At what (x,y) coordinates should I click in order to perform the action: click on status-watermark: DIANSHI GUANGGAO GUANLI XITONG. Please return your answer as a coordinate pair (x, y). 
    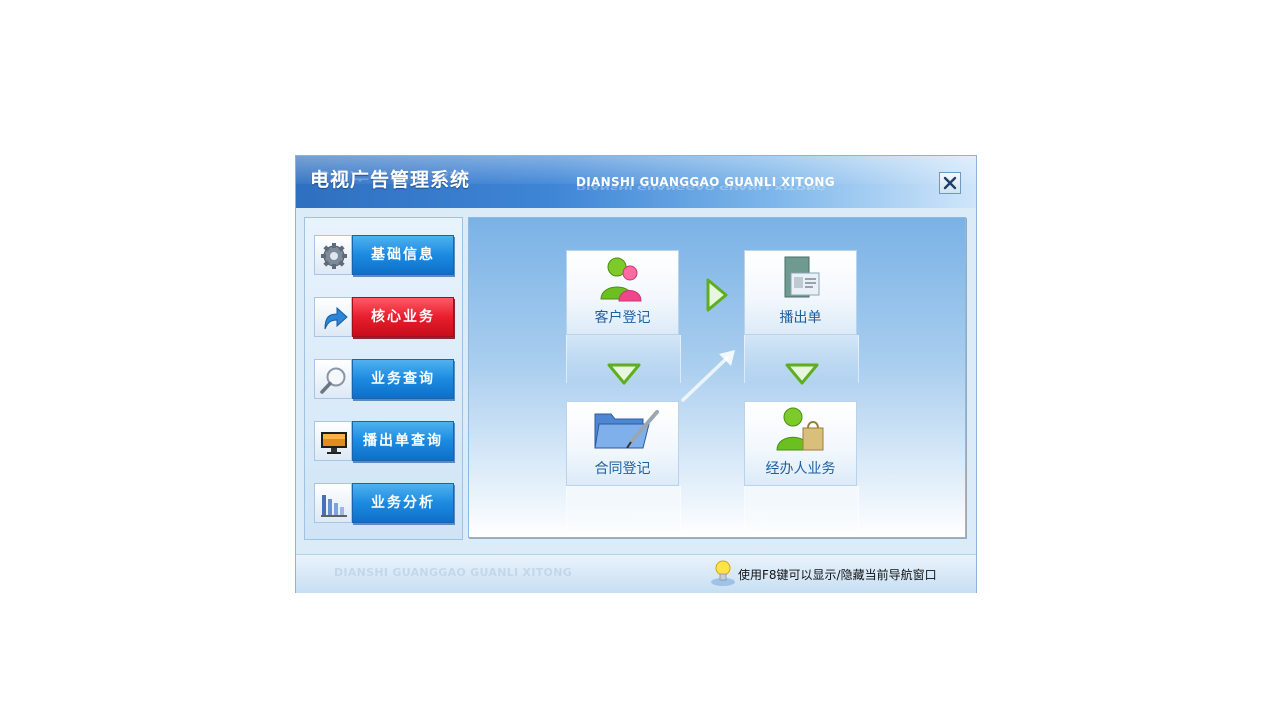
    Looking at the image, I should click on (453, 572).